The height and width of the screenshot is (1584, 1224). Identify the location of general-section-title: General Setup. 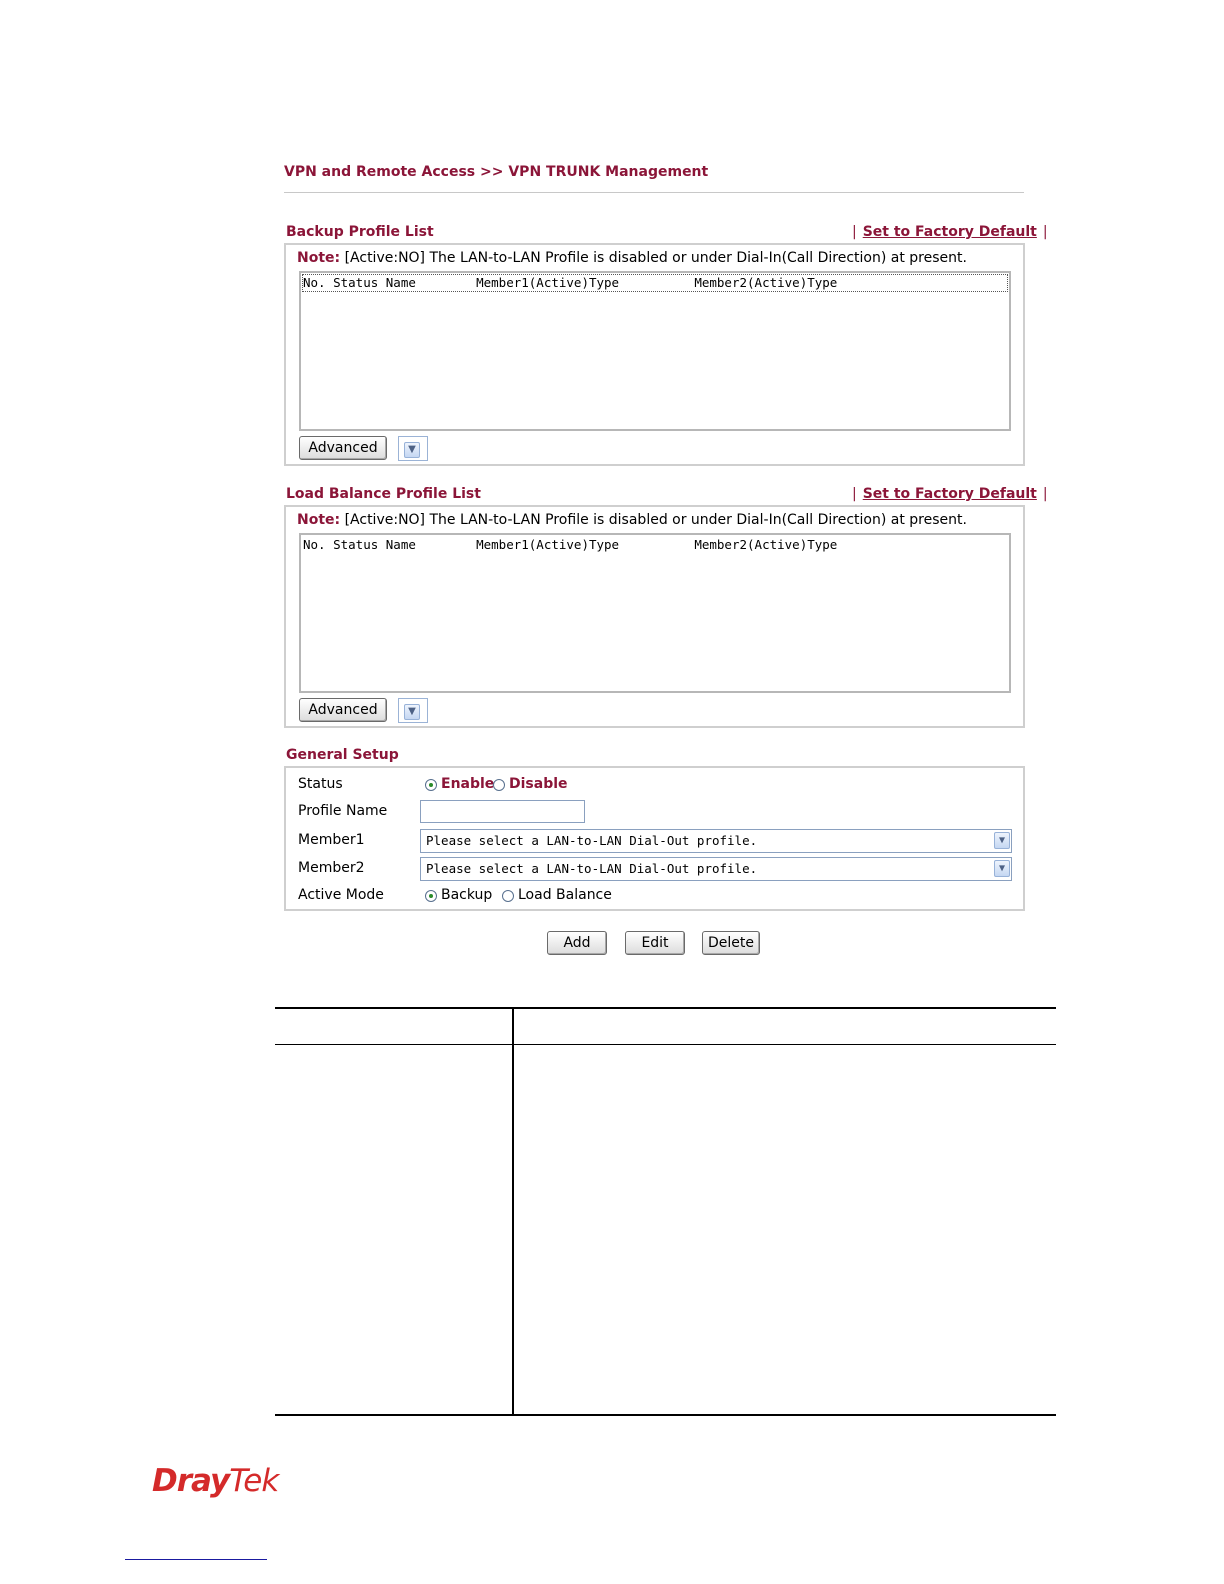
(342, 755).